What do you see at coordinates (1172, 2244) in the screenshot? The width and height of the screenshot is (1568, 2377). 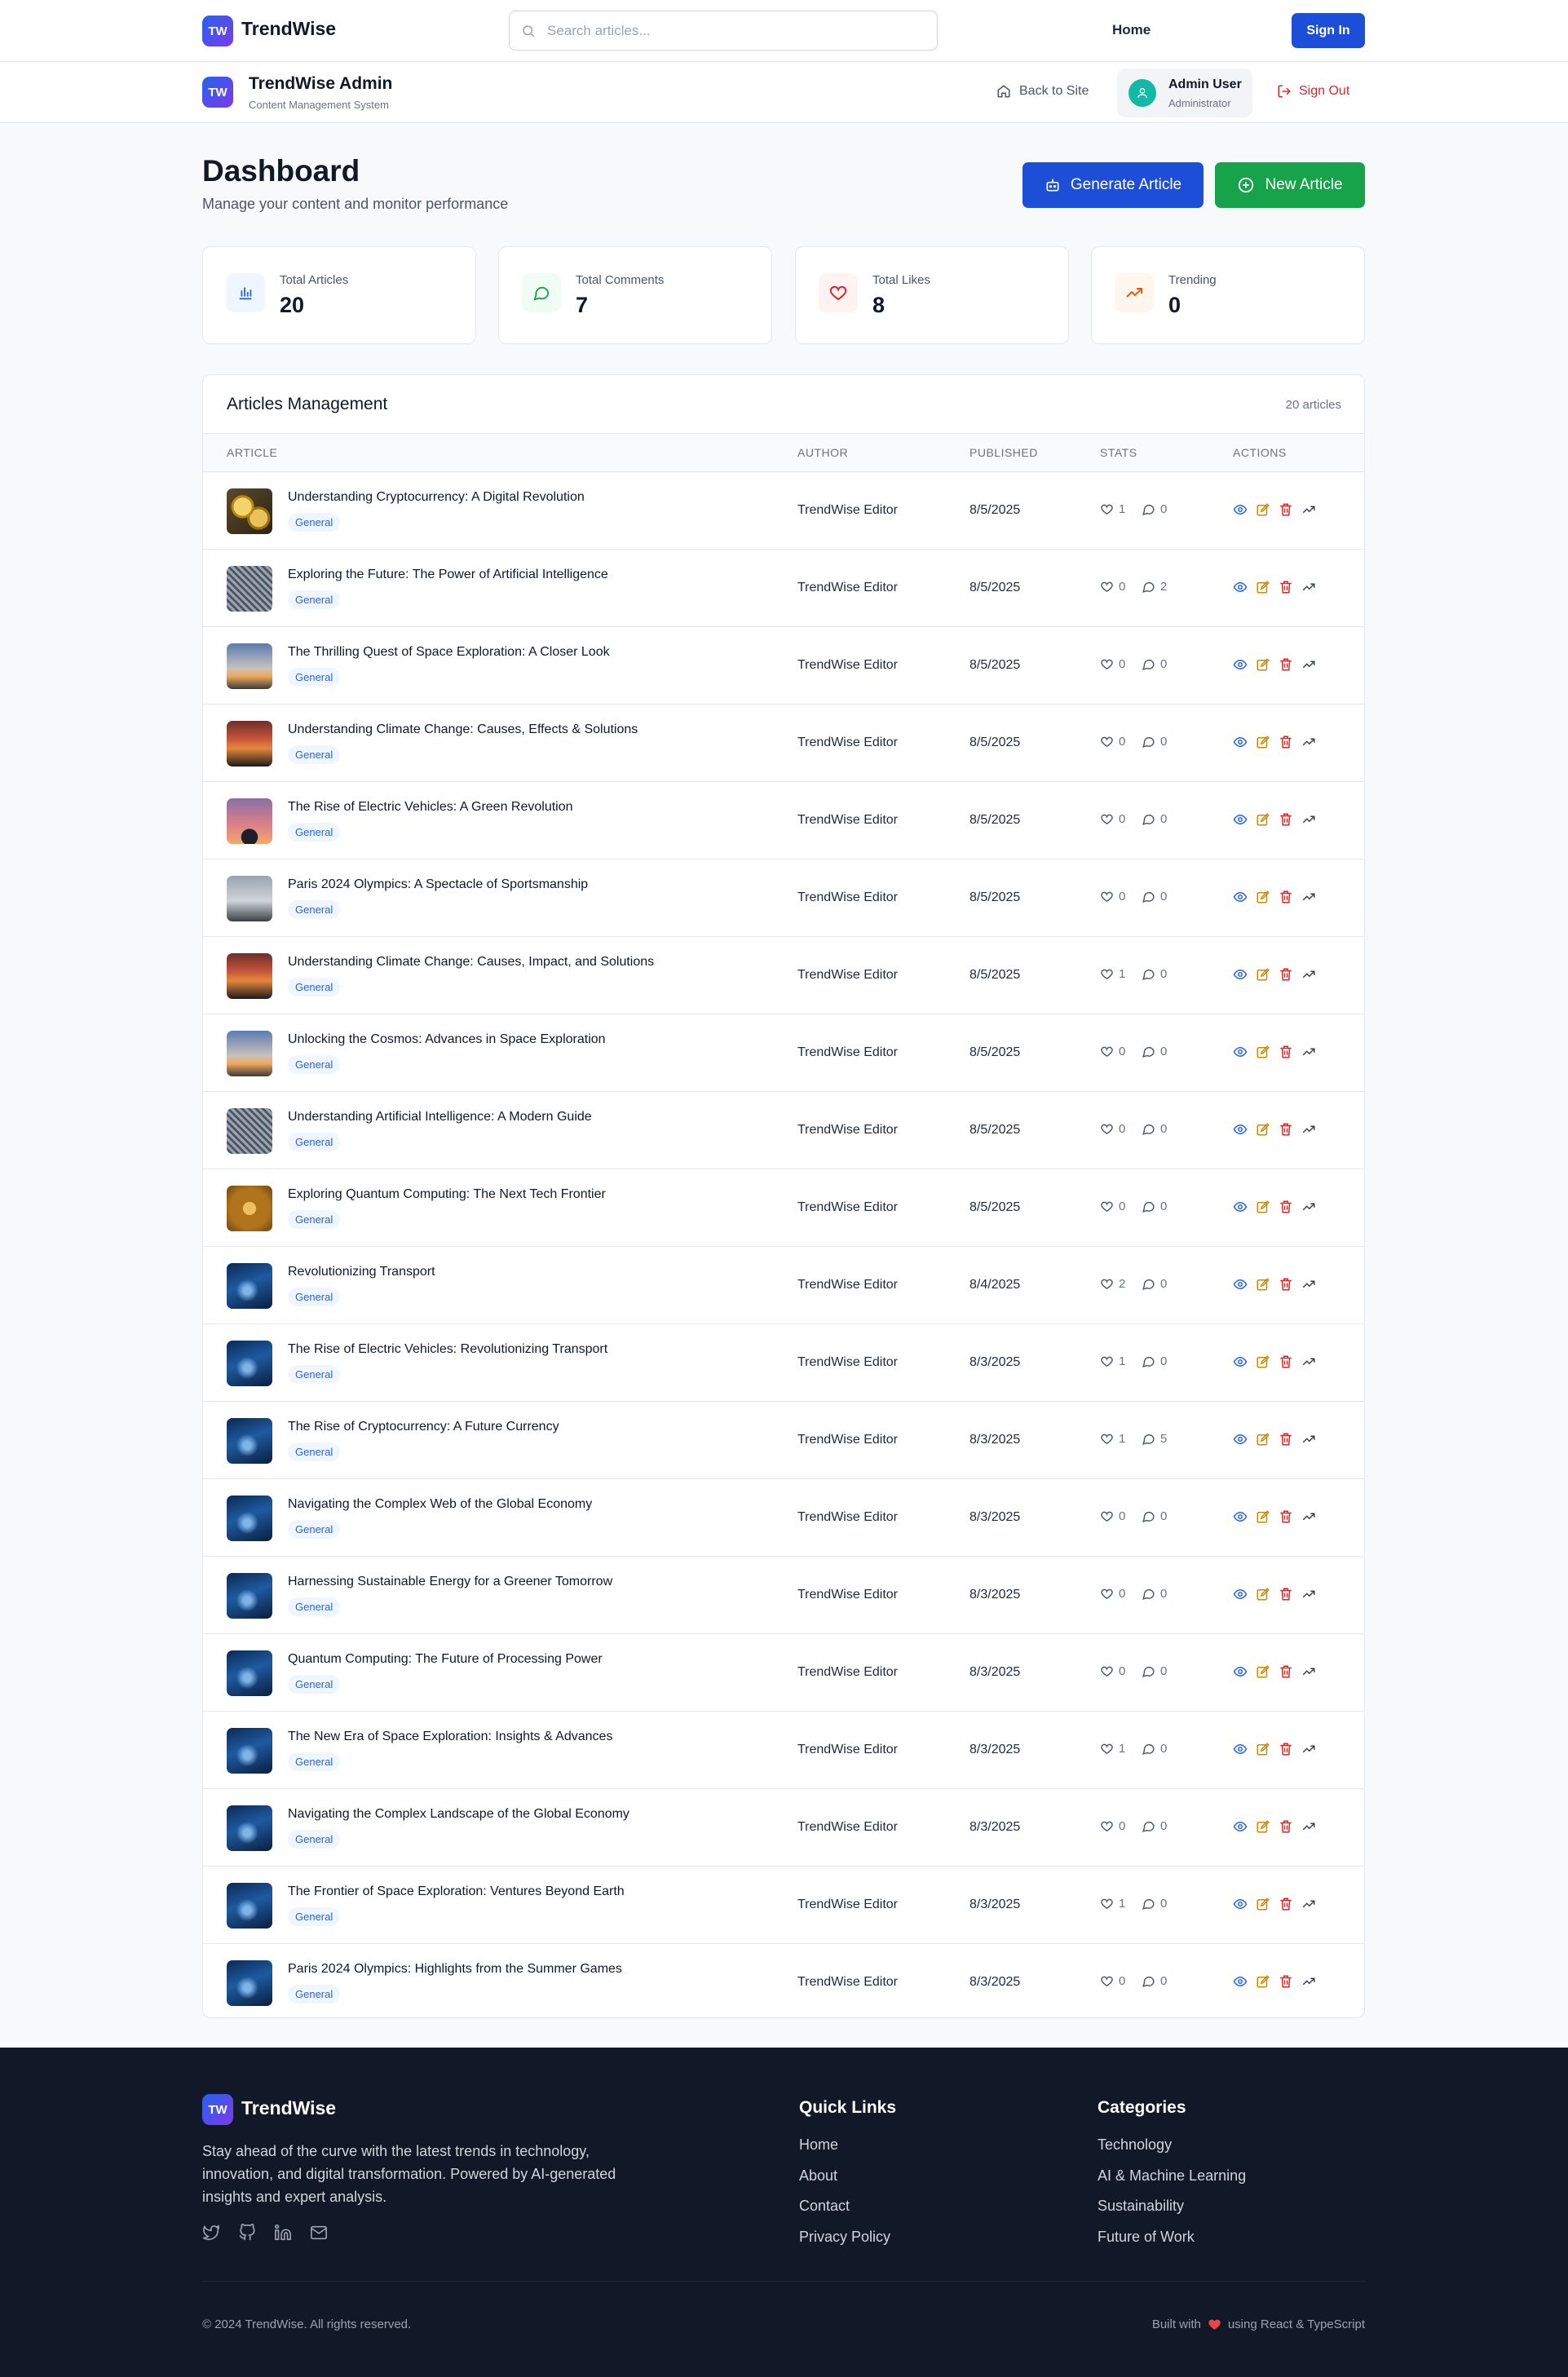 I see `footer-category-future-of-work: Future of Work` at bounding box center [1172, 2244].